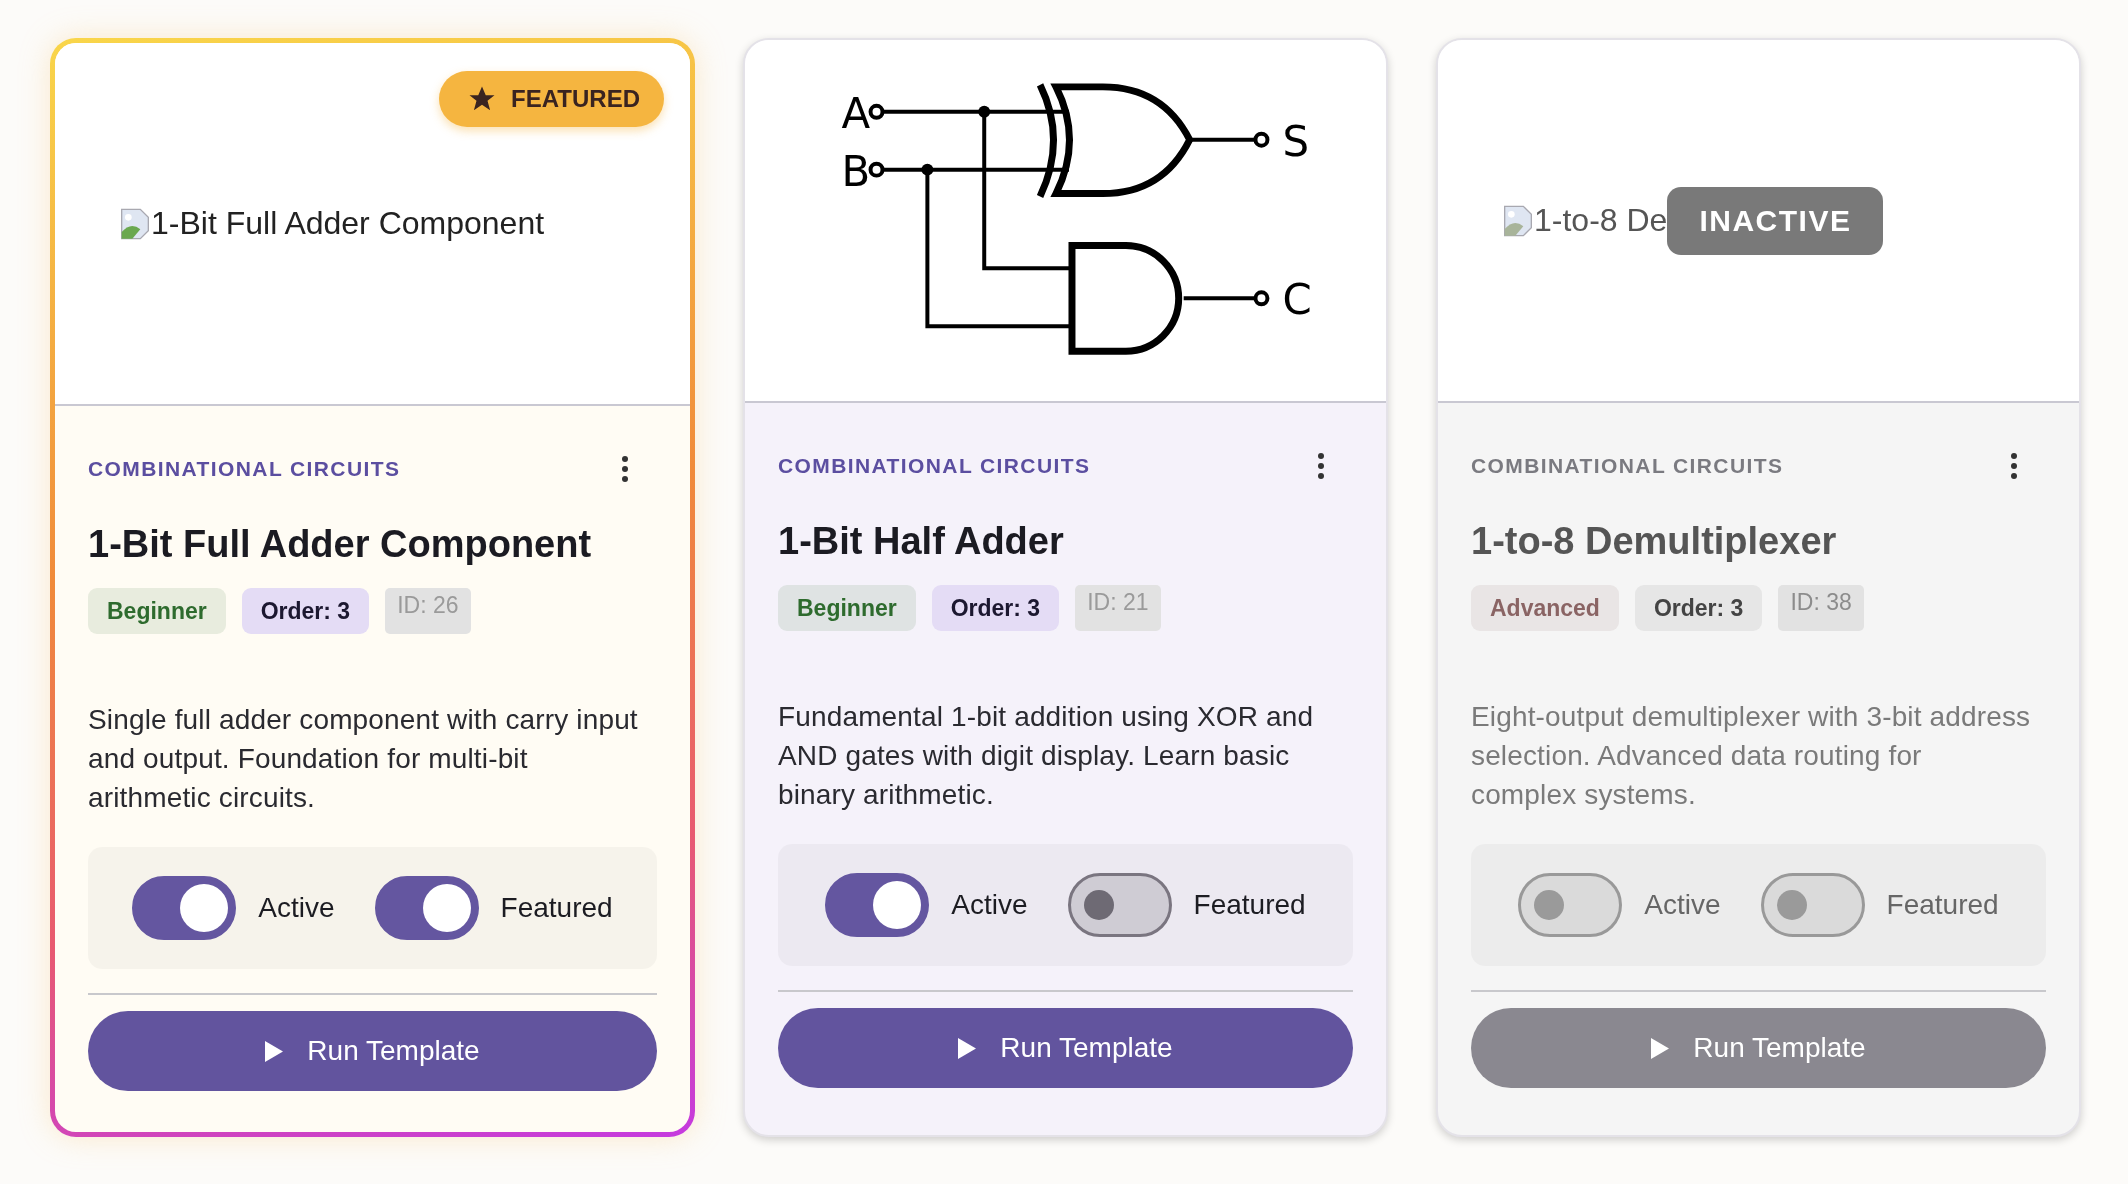  I want to click on card-title: 1-Bit Half Adder, so click(921, 541).